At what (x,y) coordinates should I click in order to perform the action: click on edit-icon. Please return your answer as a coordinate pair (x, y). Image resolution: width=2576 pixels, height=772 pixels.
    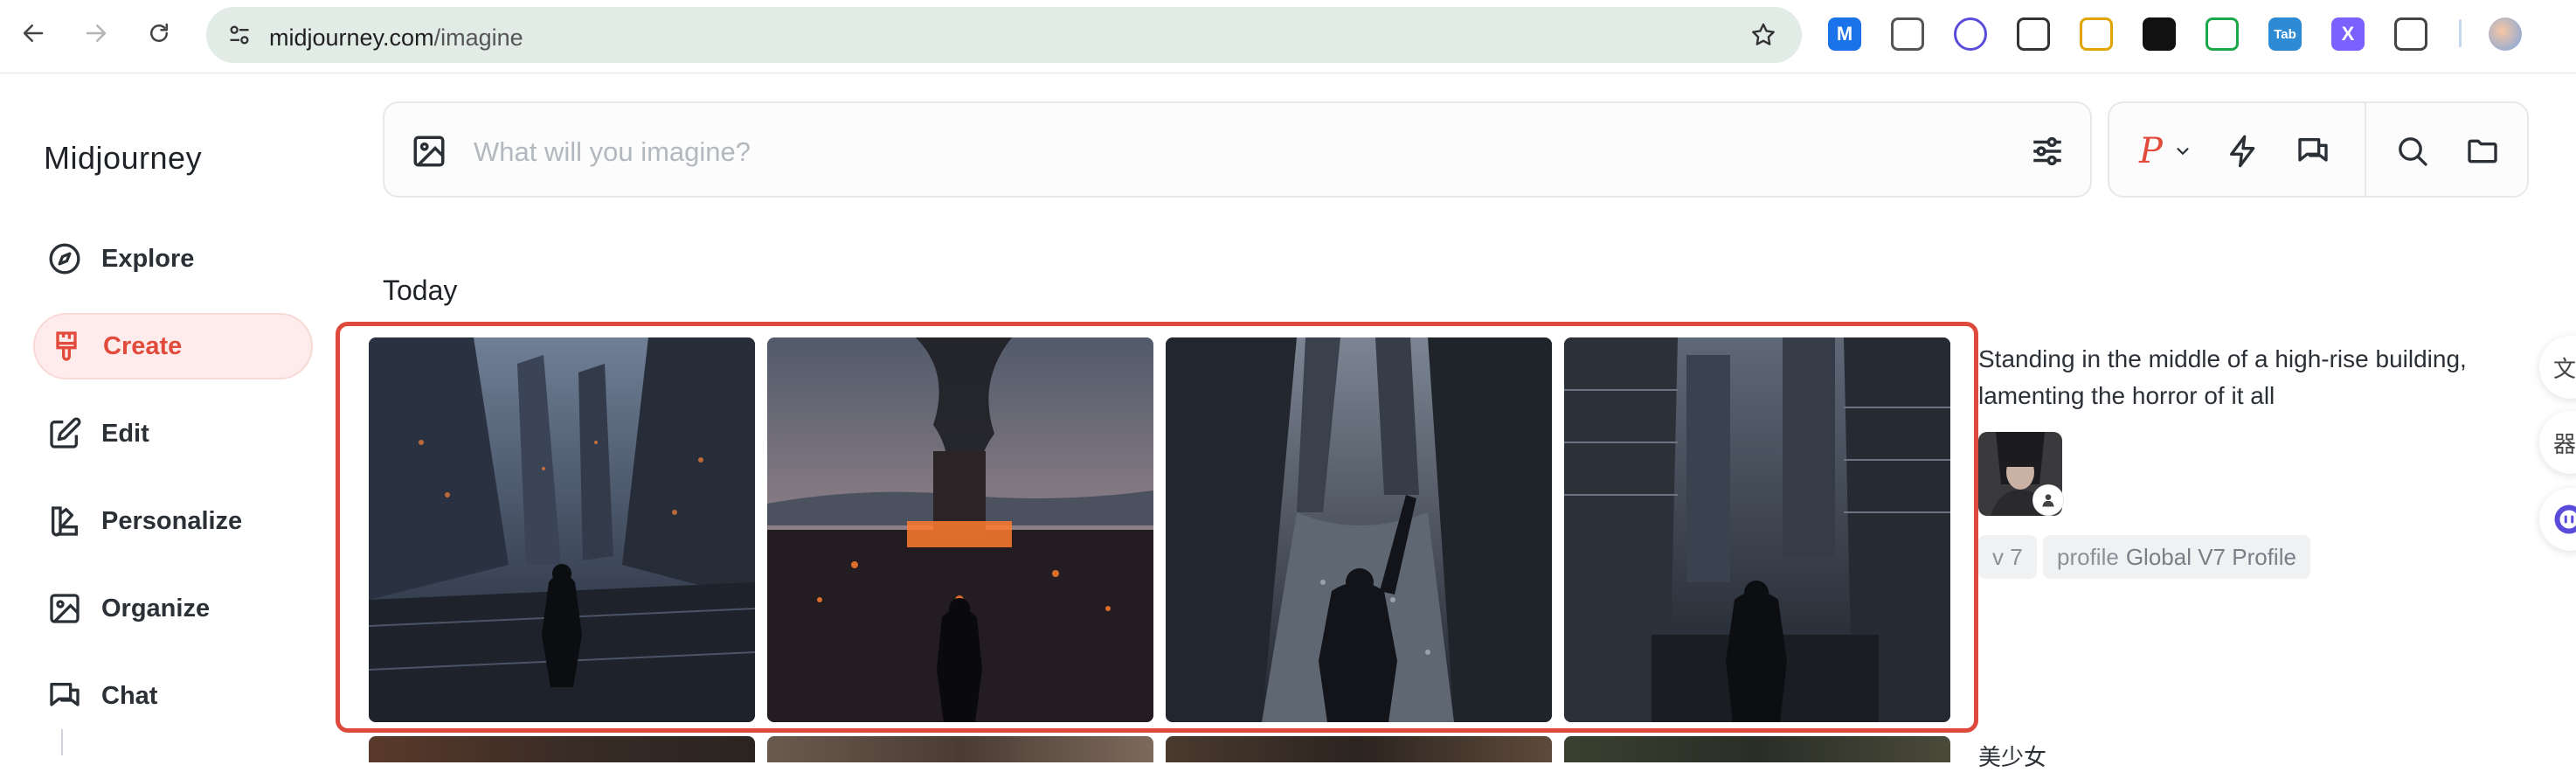
    Looking at the image, I should click on (64, 433).